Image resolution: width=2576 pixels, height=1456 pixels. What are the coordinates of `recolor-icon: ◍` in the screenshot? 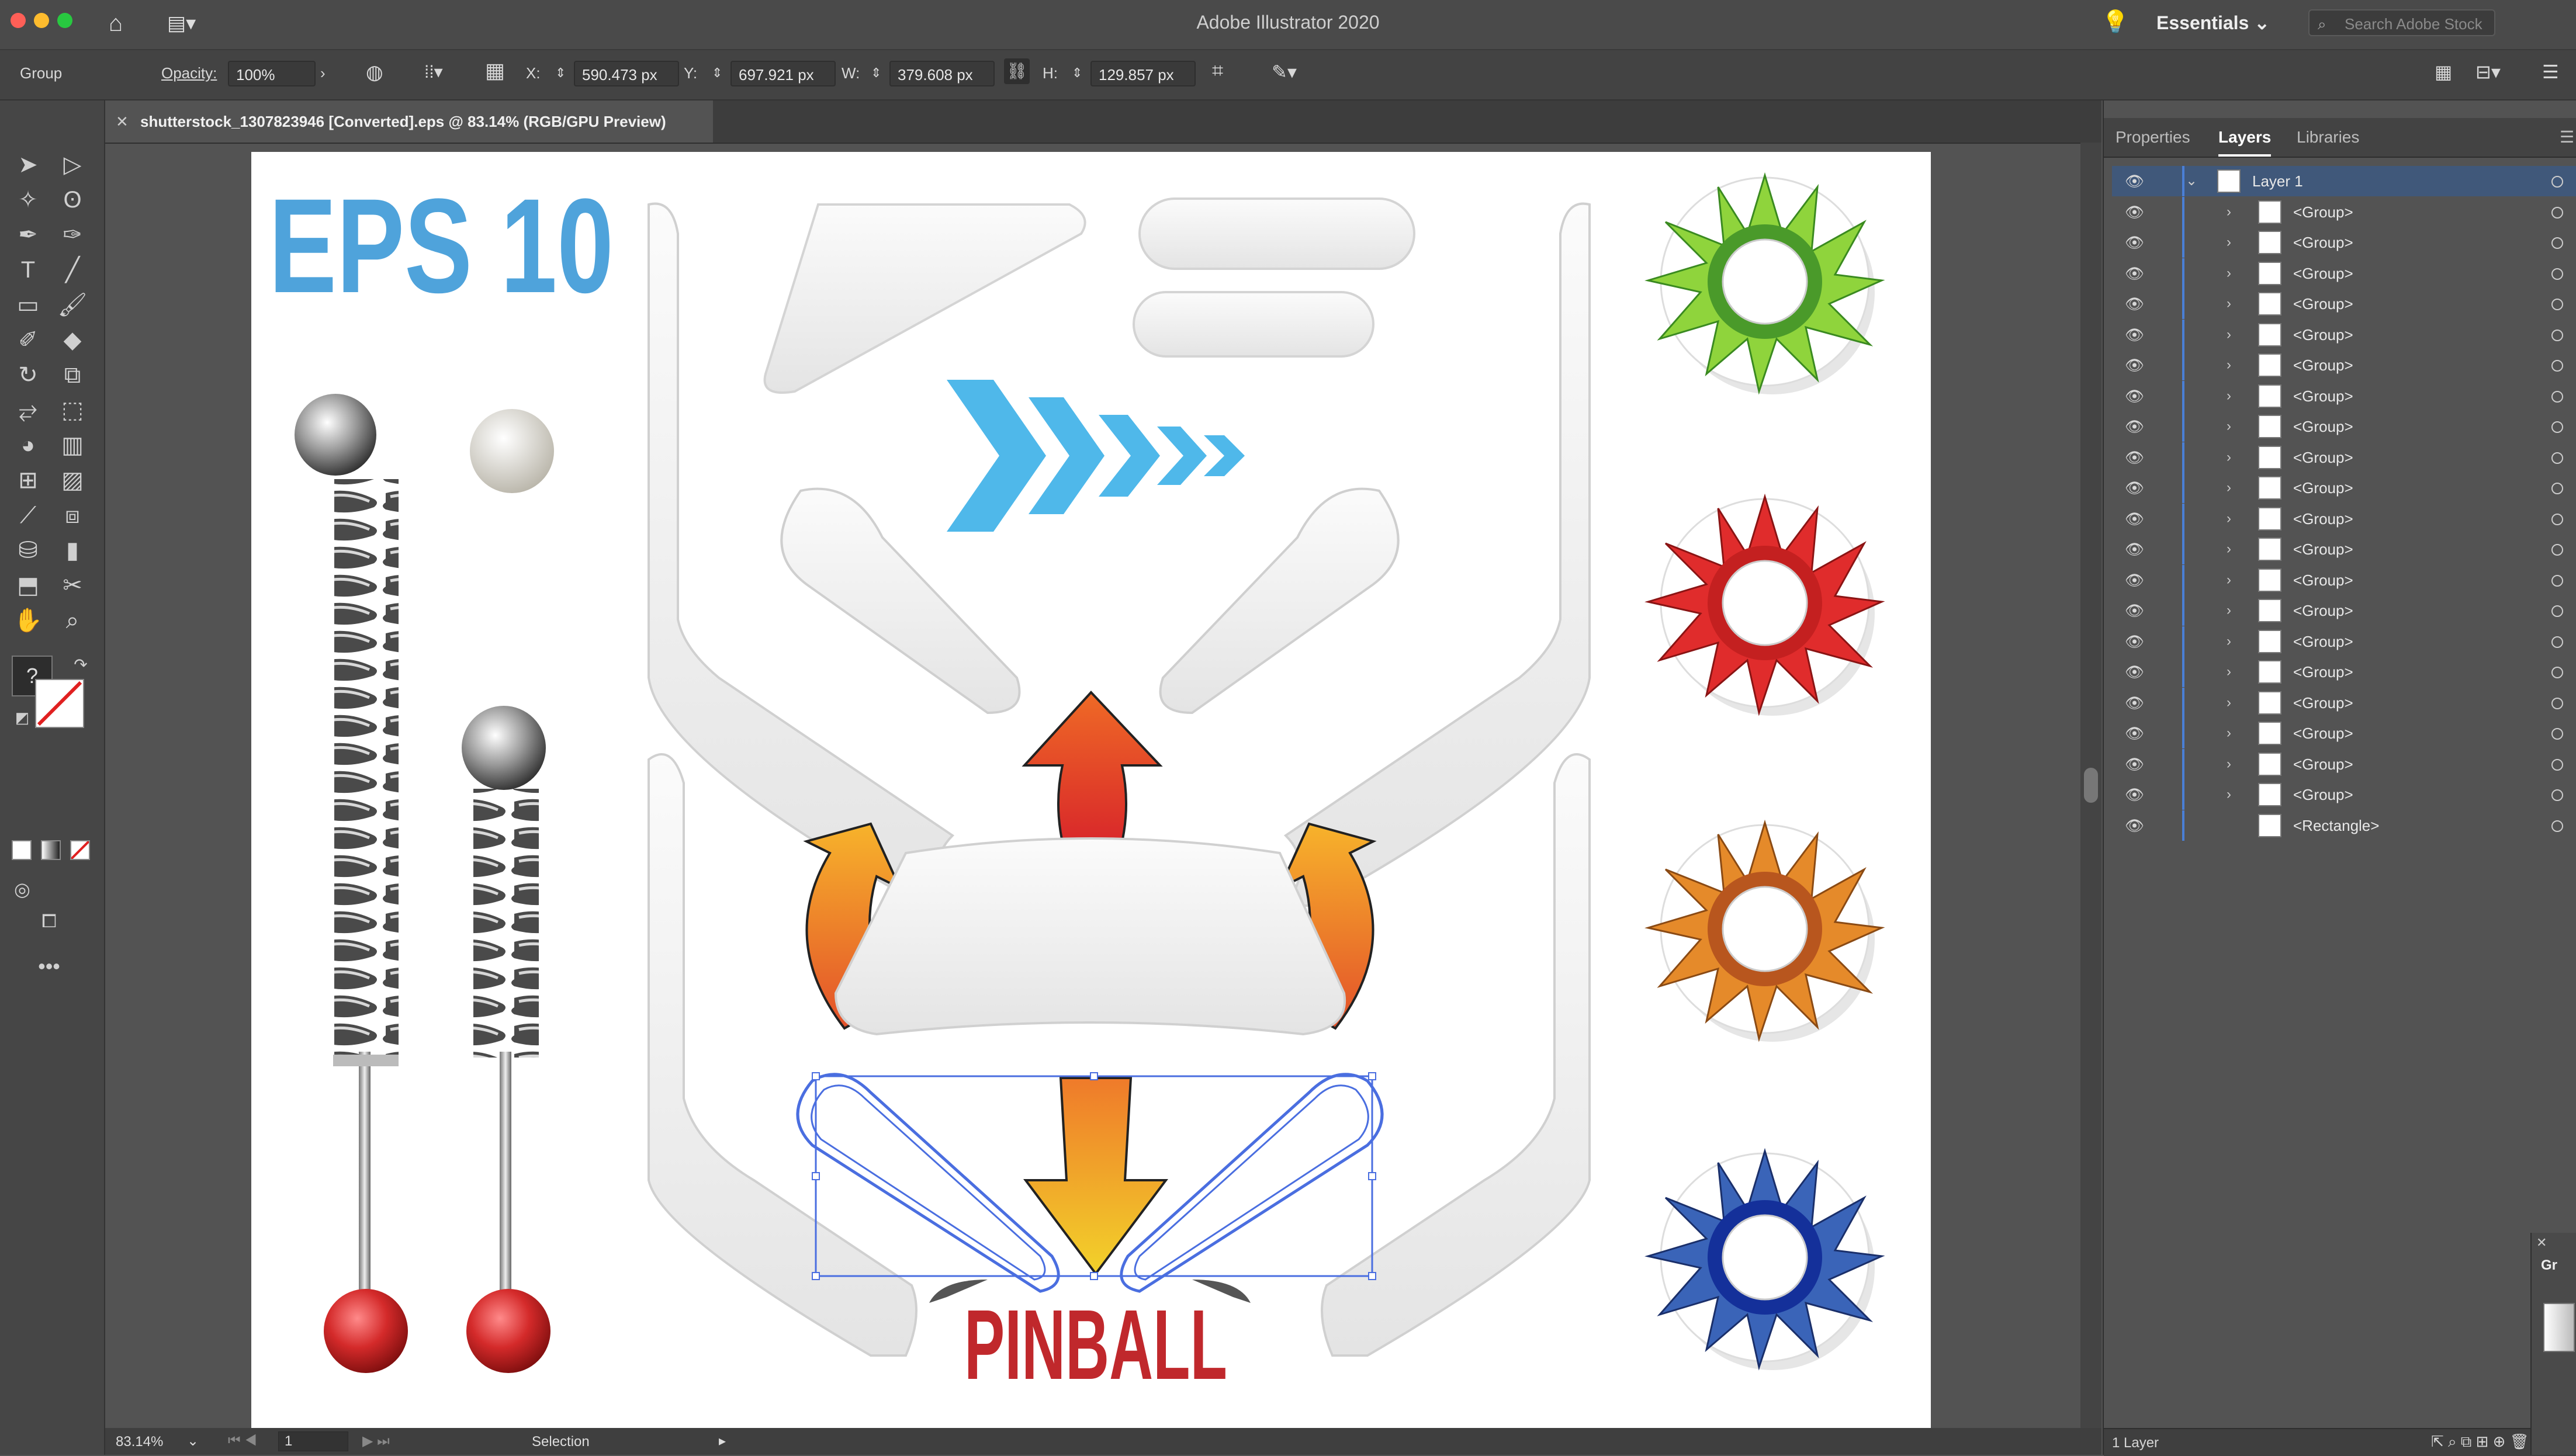 It's located at (375, 72).